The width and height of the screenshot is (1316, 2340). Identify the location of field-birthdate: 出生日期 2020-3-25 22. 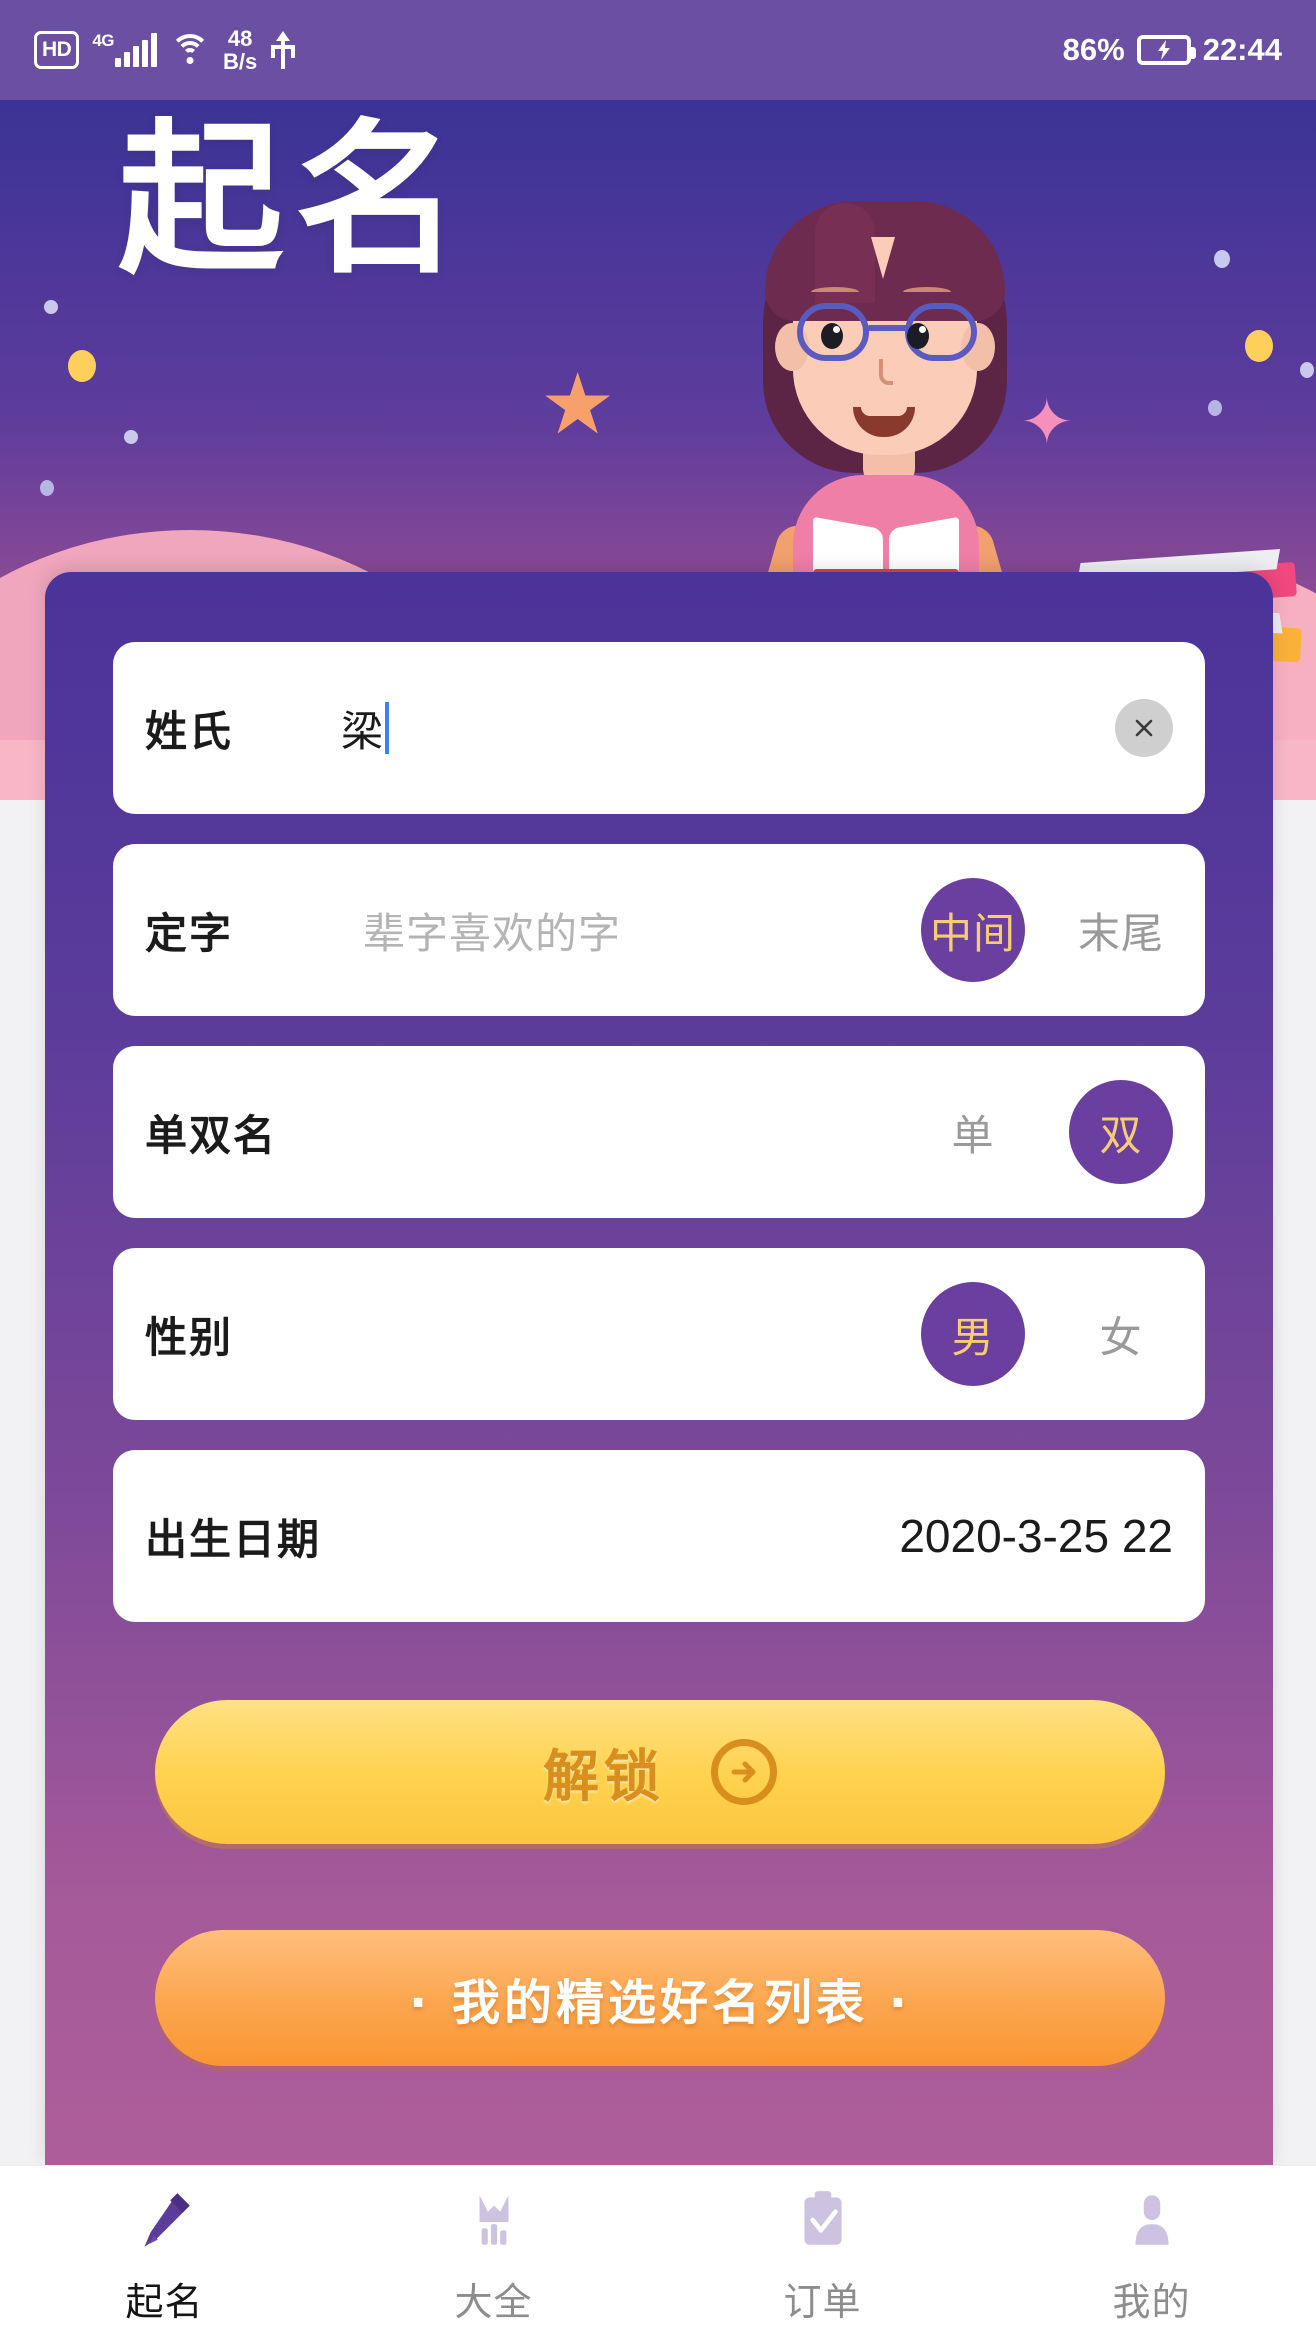
(659, 1536).